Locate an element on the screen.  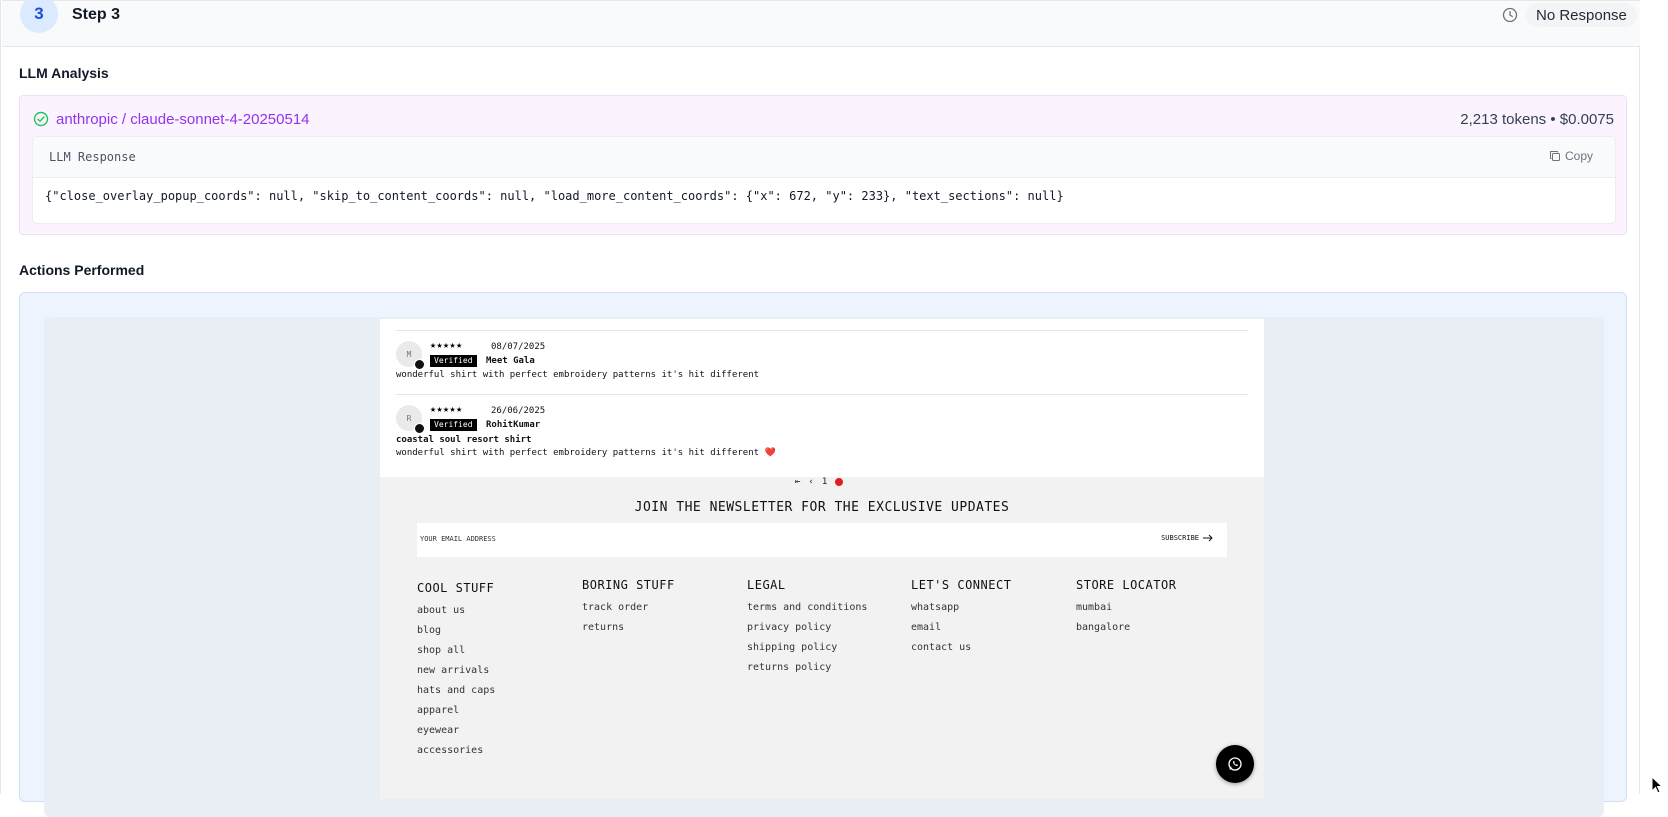
arrow-right-icon is located at coordinates (1208, 538).